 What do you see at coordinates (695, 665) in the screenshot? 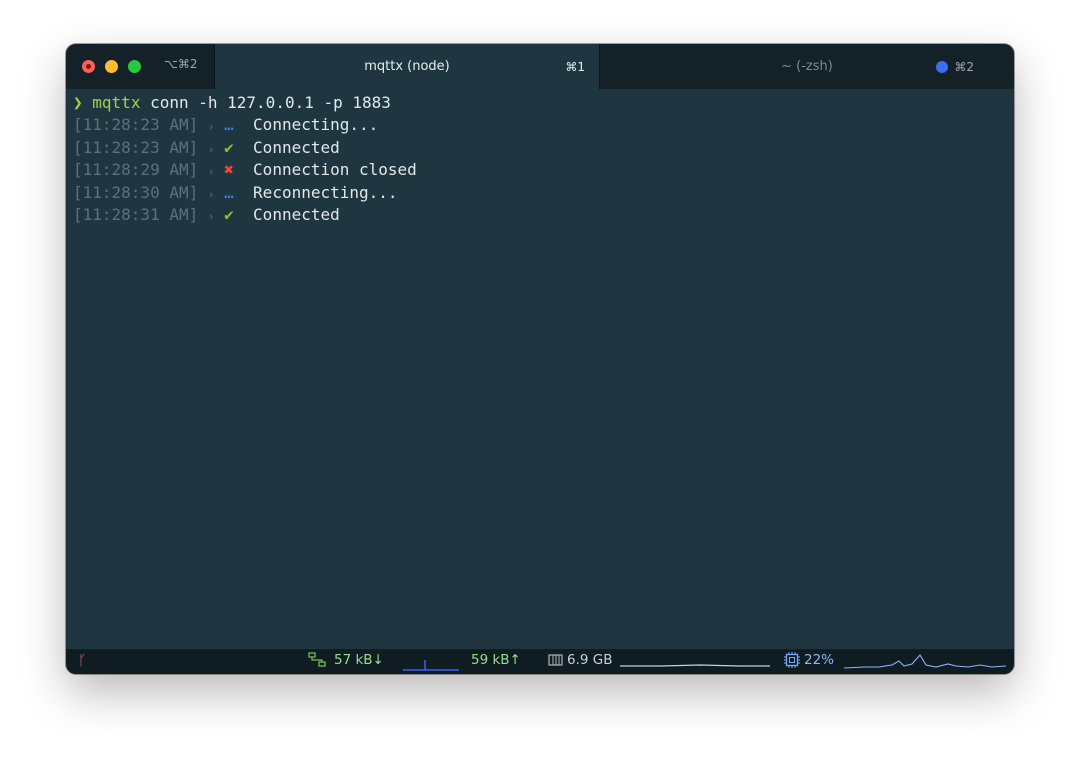
I see `memory-sparkline` at bounding box center [695, 665].